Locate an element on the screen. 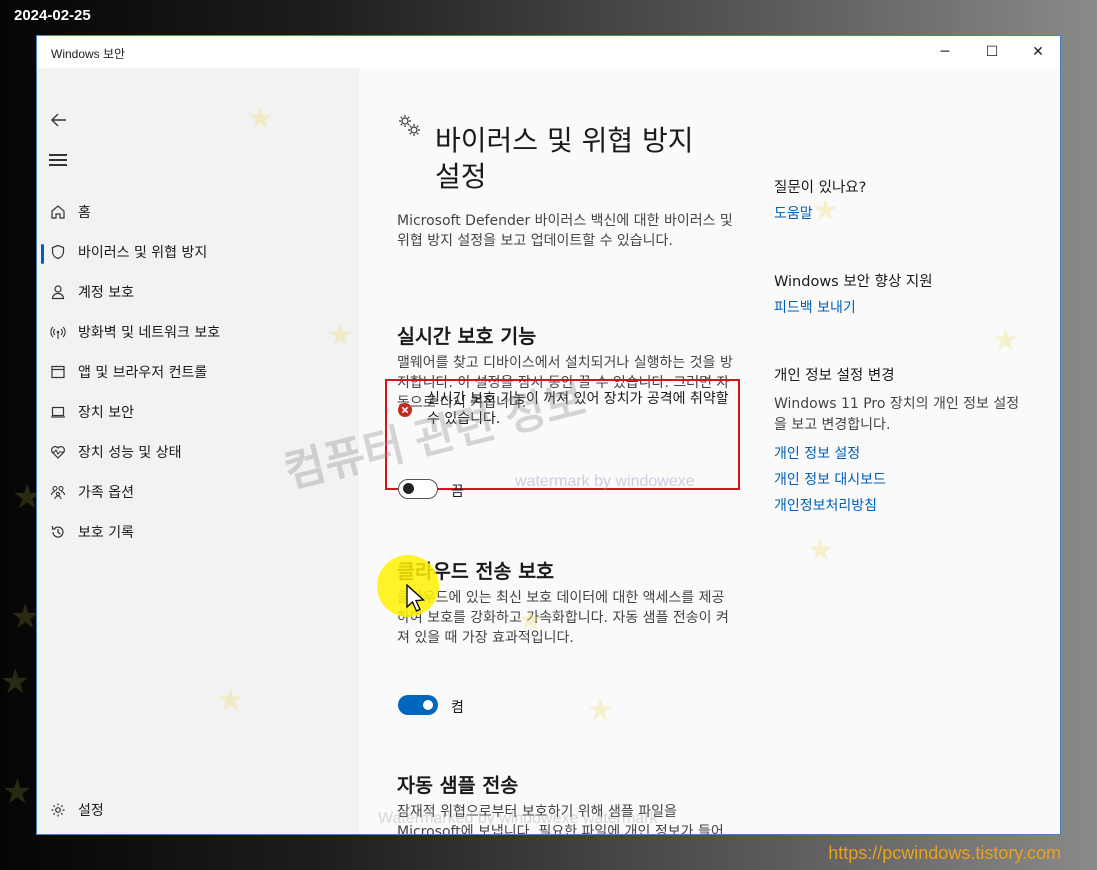 This screenshot has width=1097, height=870. title-bar: Windows 보안 ─ ☐ ✕ is located at coordinates (548, 52).